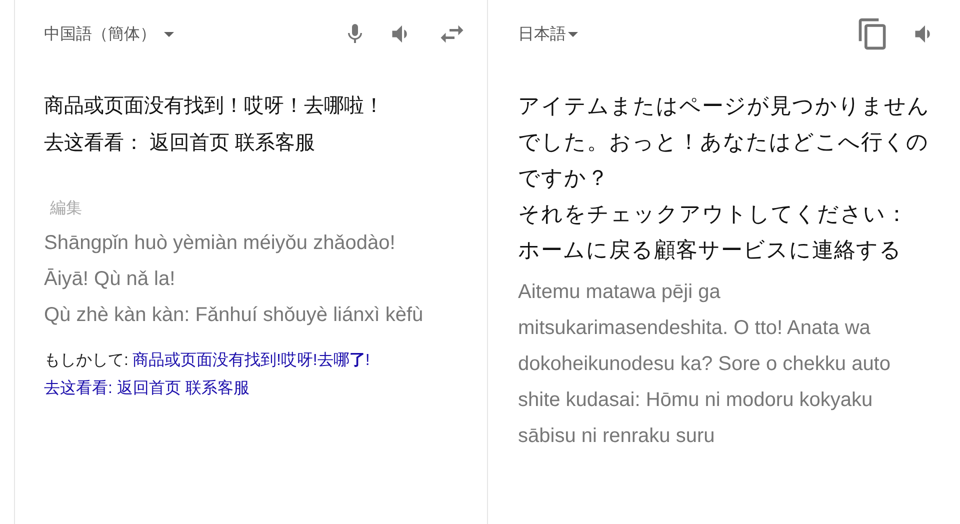 This screenshot has width=960, height=524. Describe the element at coordinates (214, 106) in the screenshot. I see `translation-text: 商品或页面没有找到！哎呀！去哪啦！` at that location.